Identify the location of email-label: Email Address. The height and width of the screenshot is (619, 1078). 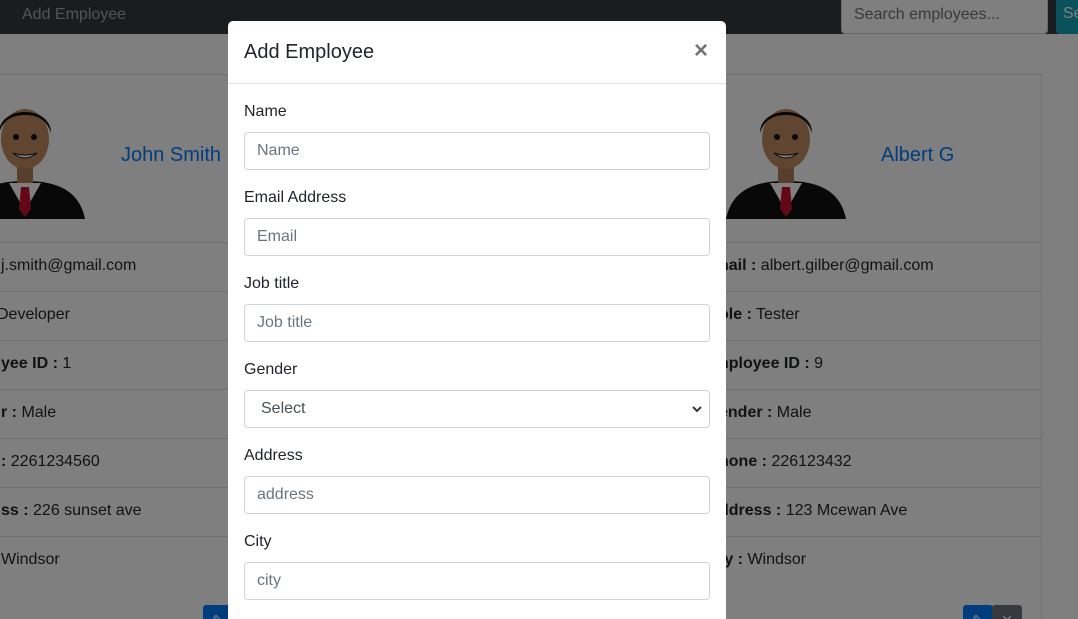
(295, 197).